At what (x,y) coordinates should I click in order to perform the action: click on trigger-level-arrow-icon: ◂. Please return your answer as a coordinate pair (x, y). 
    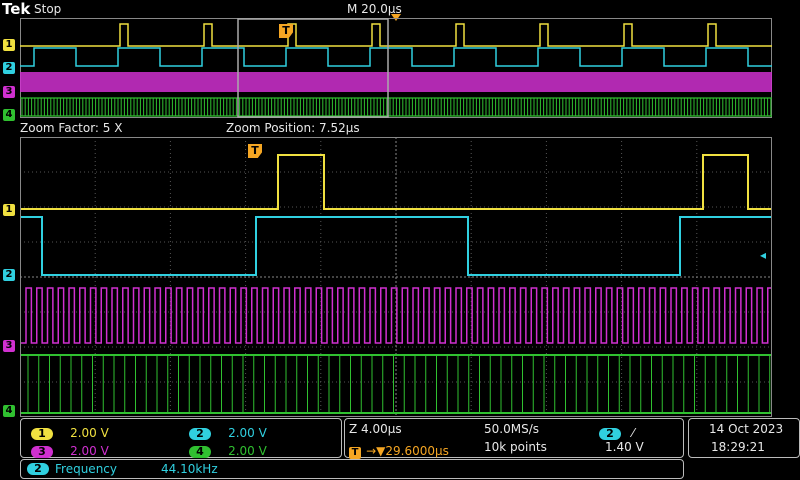
    Looking at the image, I should click on (763, 255).